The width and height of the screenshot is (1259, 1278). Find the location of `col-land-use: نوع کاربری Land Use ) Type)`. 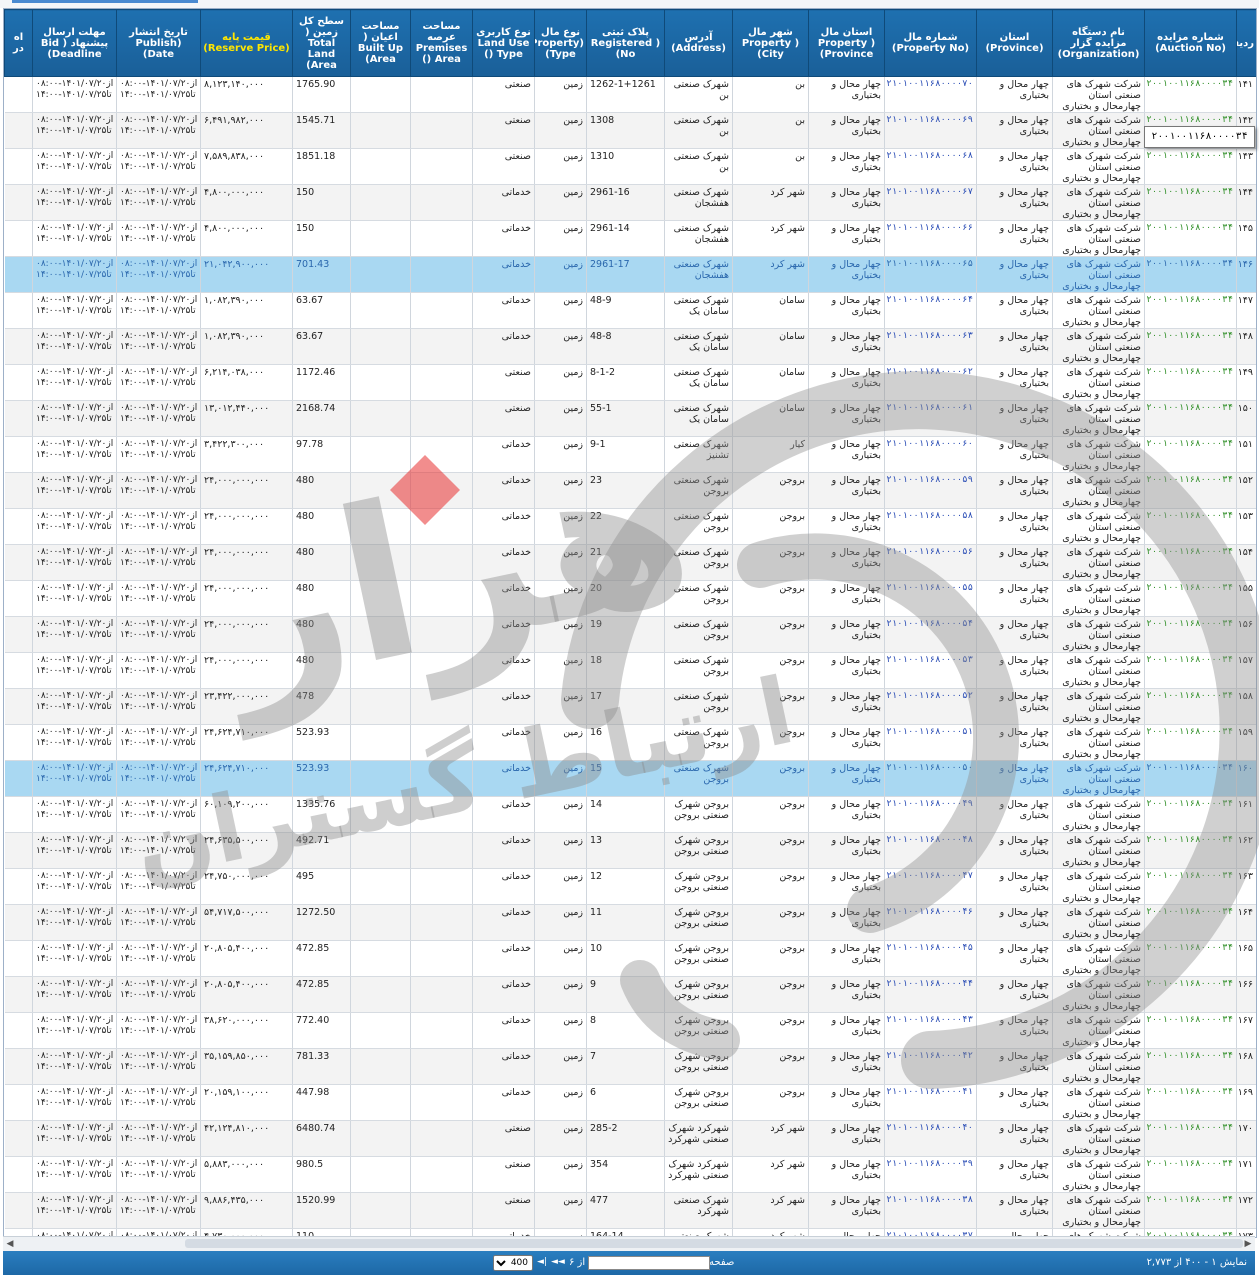

col-land-use: نوع کاربری Land Use ) Type) is located at coordinates (503, 43).